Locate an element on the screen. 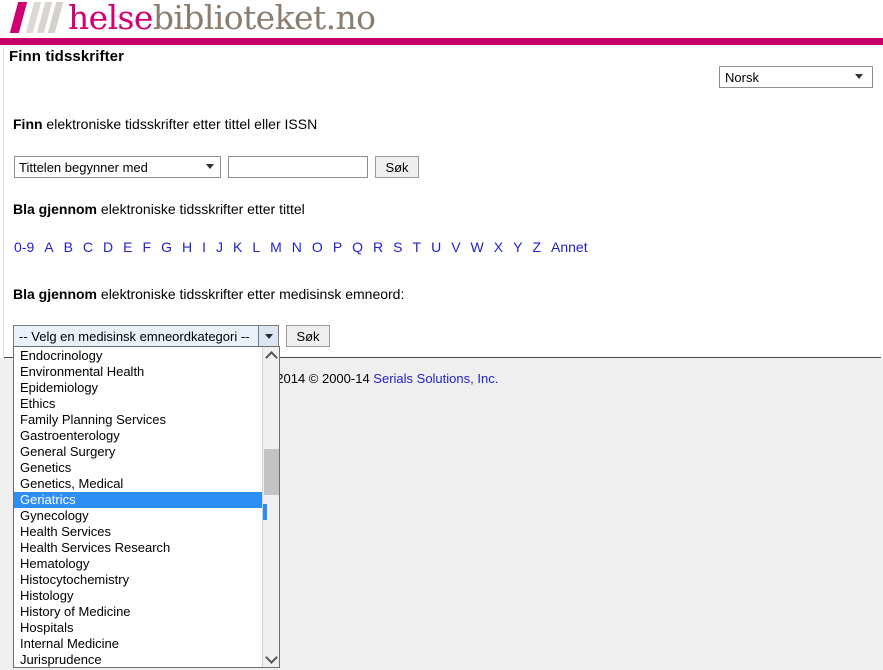 The height and width of the screenshot is (670, 883). alpha-link-e: E is located at coordinates (127, 247).